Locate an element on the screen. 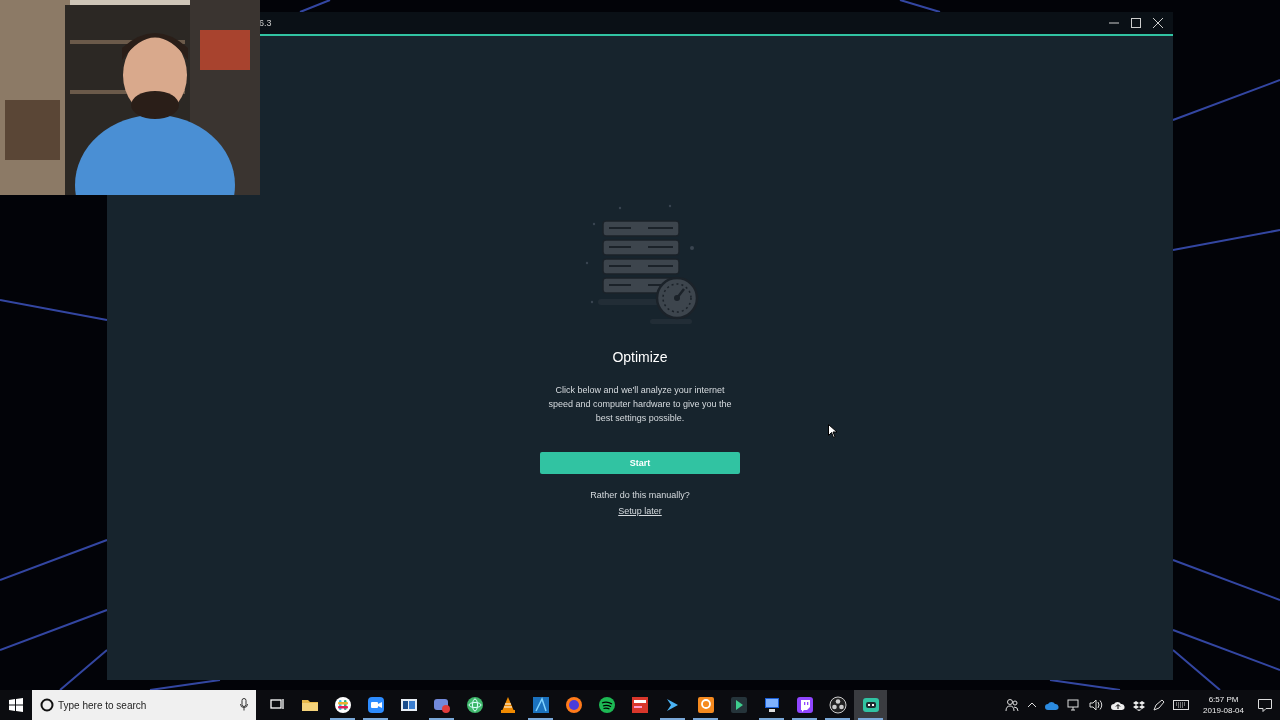 The height and width of the screenshot is (720, 1280). play-logo-icon is located at coordinates (738, 705).